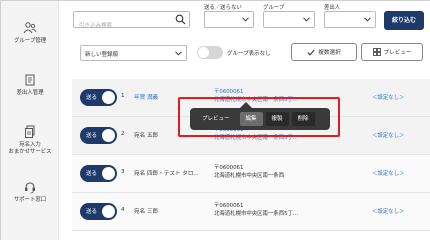 This screenshot has width=430, height=240. I want to click on sidebar-item-label-line1: 宛名入力, so click(30, 145).